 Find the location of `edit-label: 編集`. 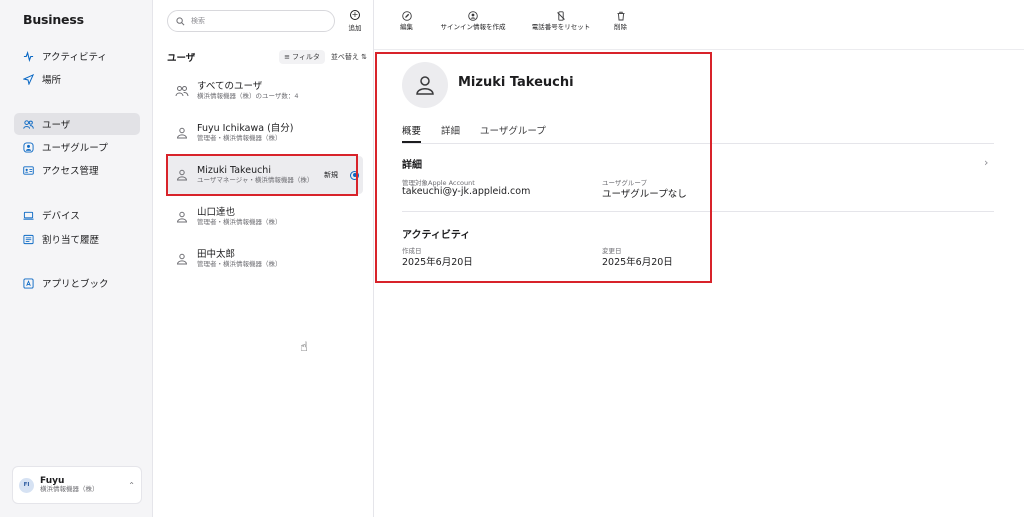

edit-label: 編集 is located at coordinates (406, 27).